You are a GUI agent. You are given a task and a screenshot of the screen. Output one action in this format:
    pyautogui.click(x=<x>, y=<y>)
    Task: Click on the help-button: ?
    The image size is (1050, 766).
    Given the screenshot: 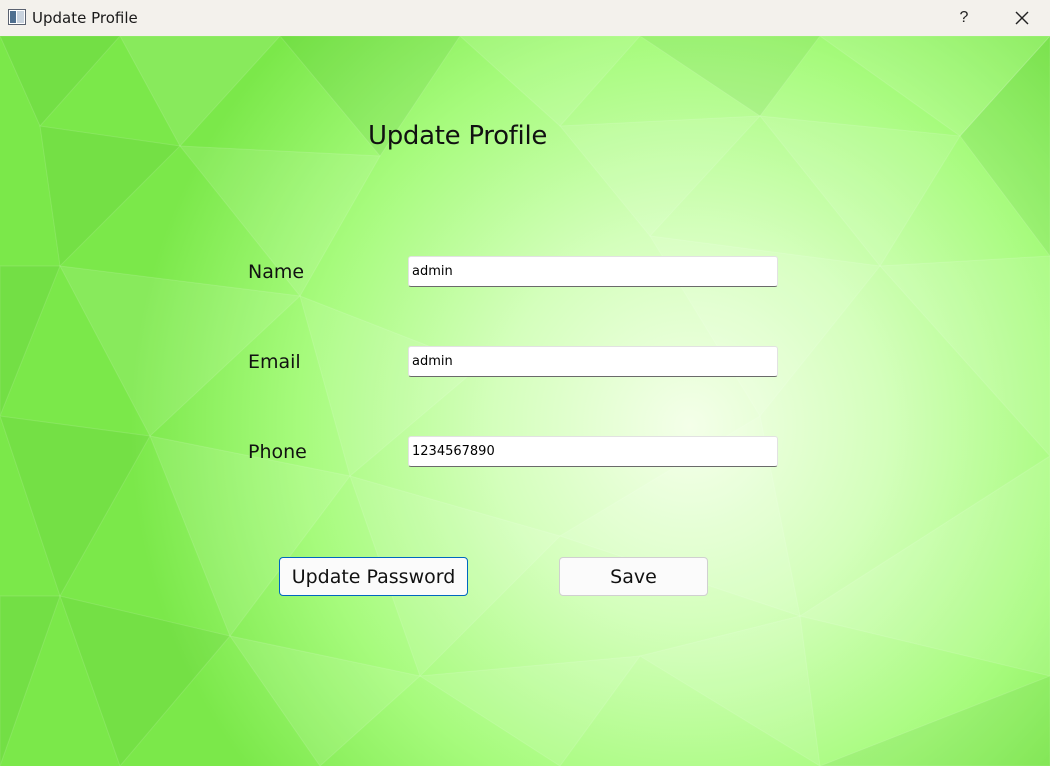 What is the action you would take?
    pyautogui.click(x=964, y=18)
    